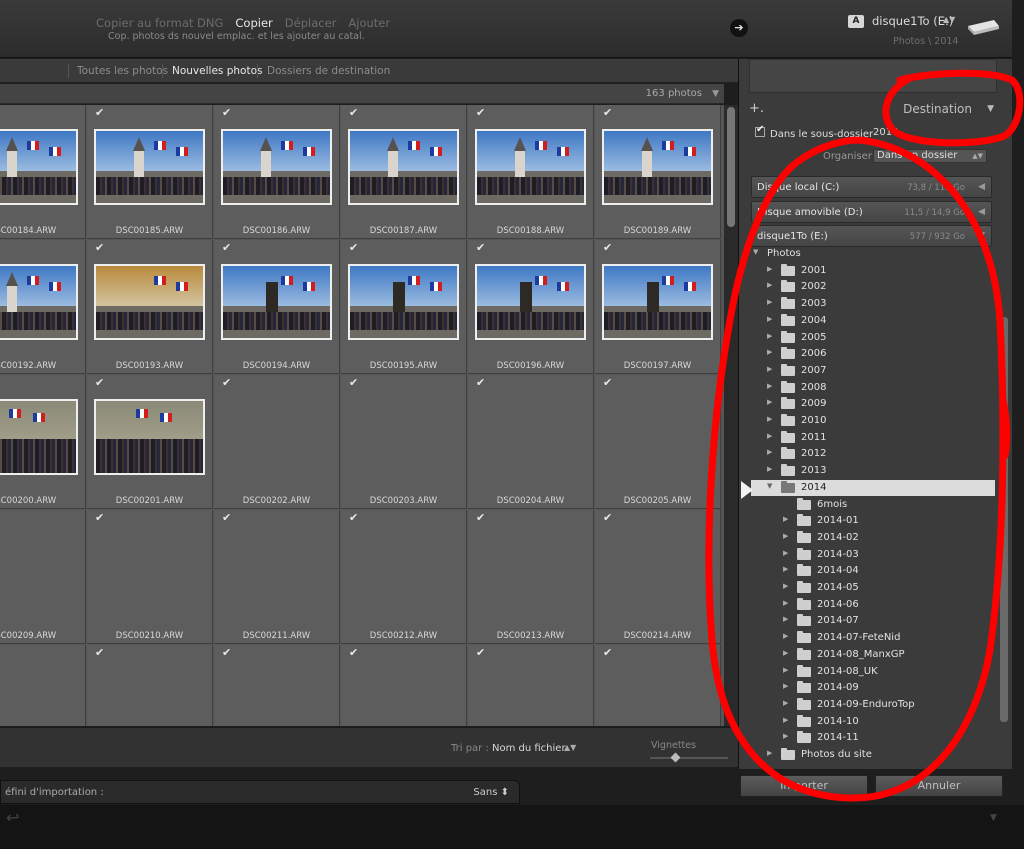 The image size is (1024, 849). I want to click on photo-cell: DSC00213.ARW, so click(531, 577).